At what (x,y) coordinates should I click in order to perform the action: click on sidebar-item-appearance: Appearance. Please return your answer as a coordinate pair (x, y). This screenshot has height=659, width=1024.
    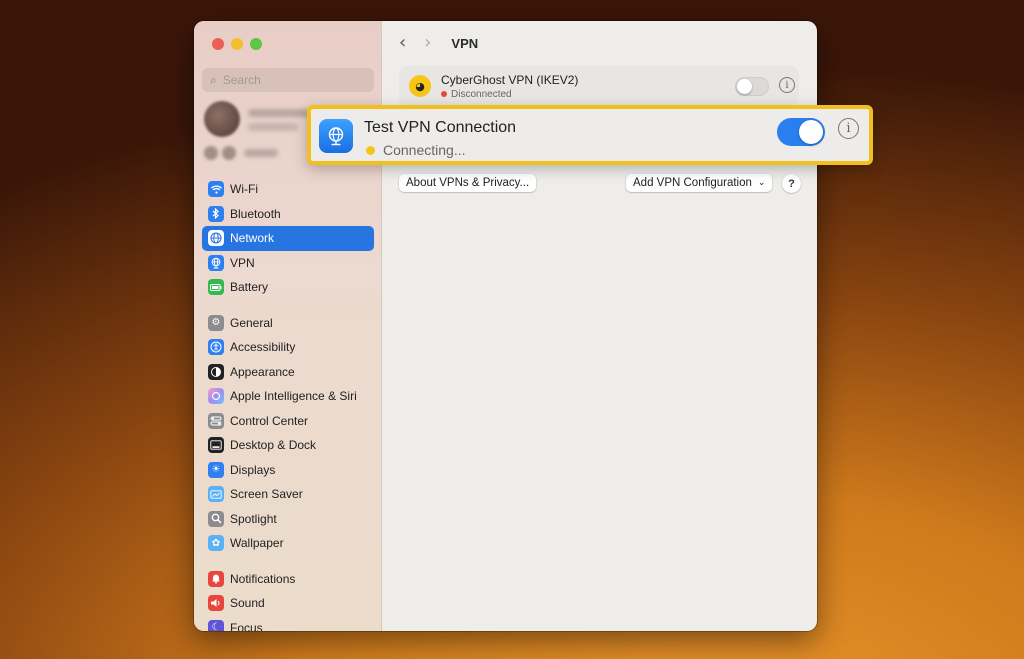
    Looking at the image, I should click on (288, 372).